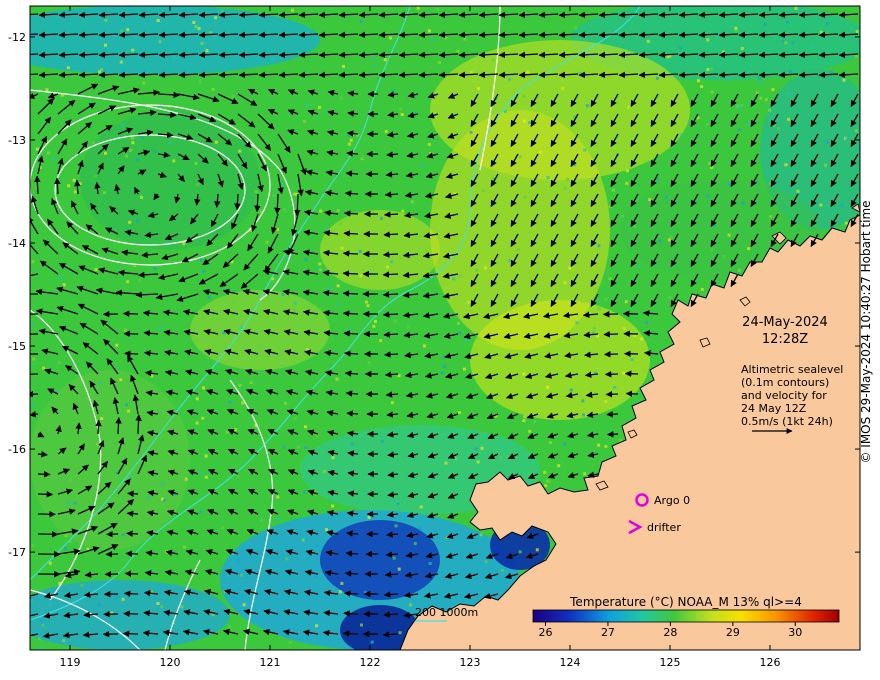 The image size is (880, 680). What do you see at coordinates (670, 632) in the screenshot?
I see `colorbar-tick-label: 28` at bounding box center [670, 632].